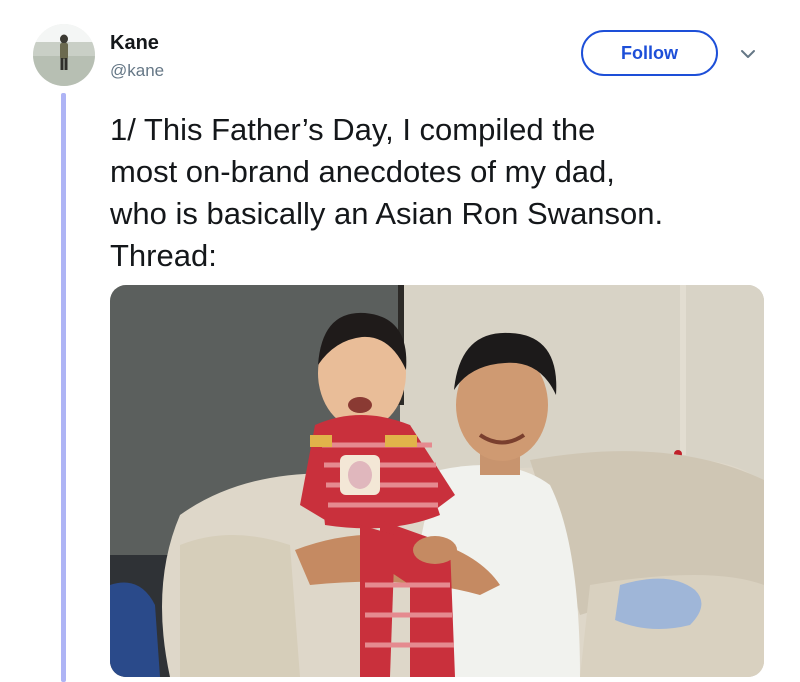 The image size is (800, 682). I want to click on tweet-text-line: most on-brand anecdotes of my dad,, so click(362, 171).